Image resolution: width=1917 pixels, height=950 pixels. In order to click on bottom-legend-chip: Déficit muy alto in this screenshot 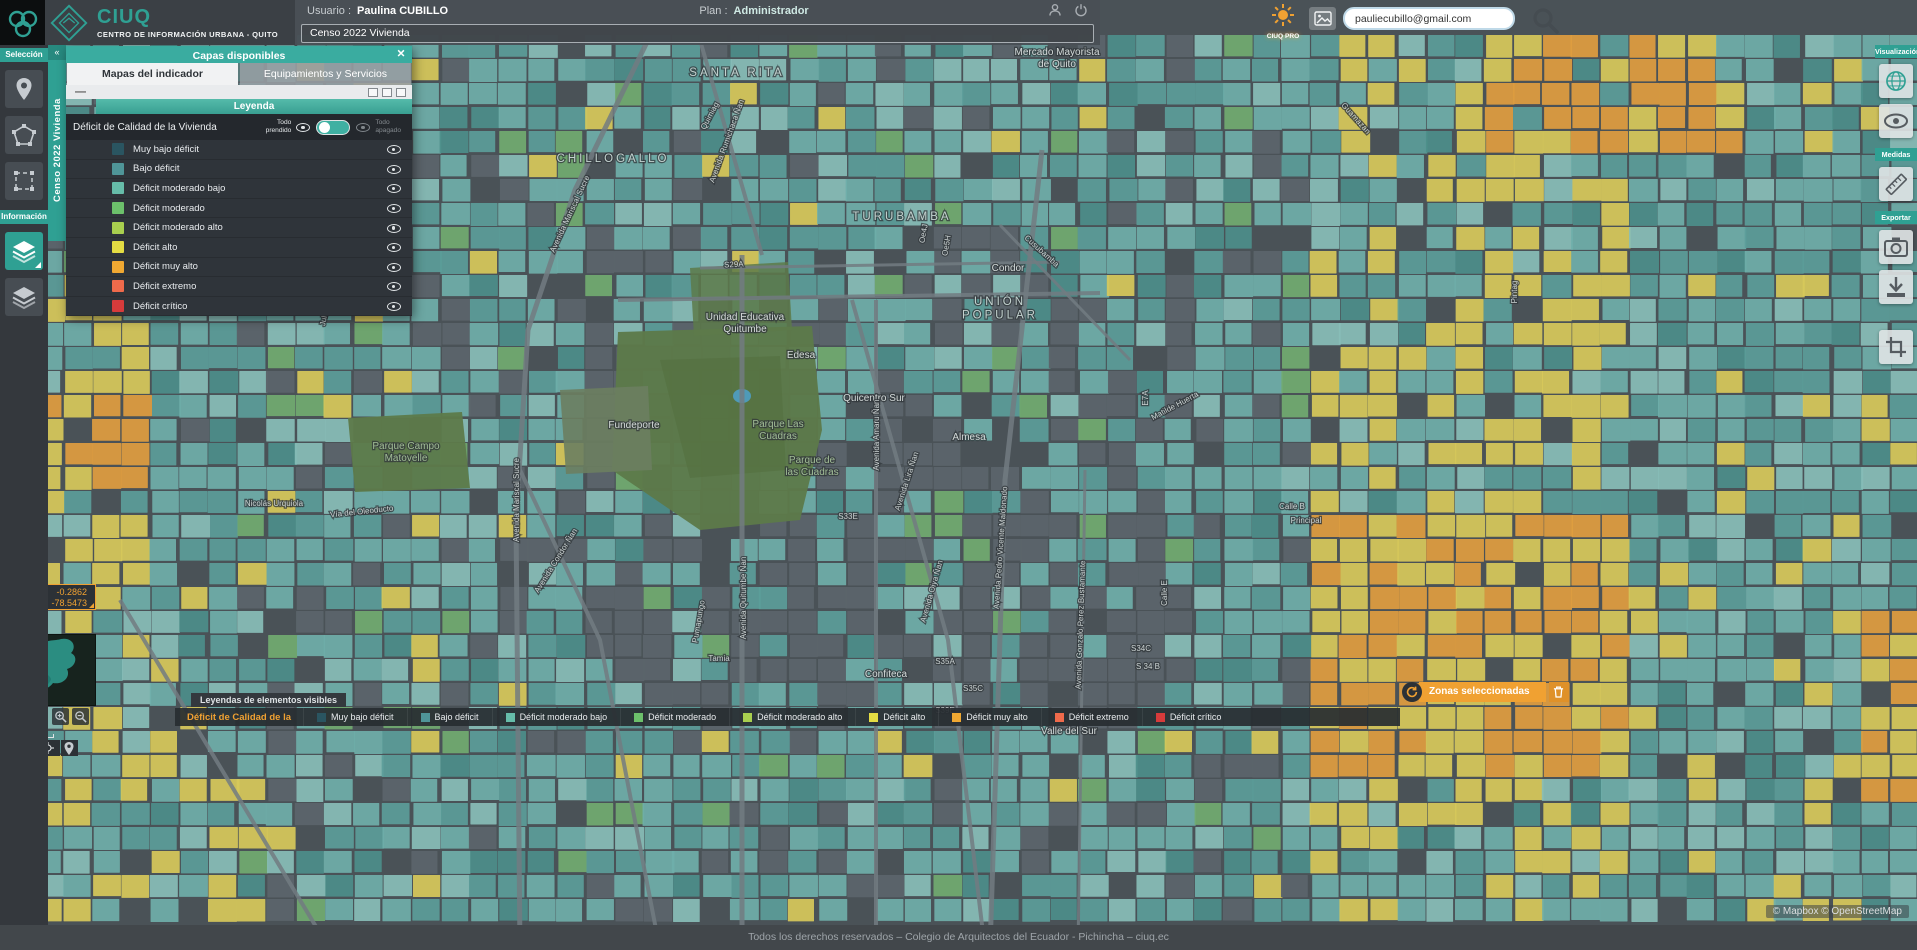, I will do `click(989, 717)`.